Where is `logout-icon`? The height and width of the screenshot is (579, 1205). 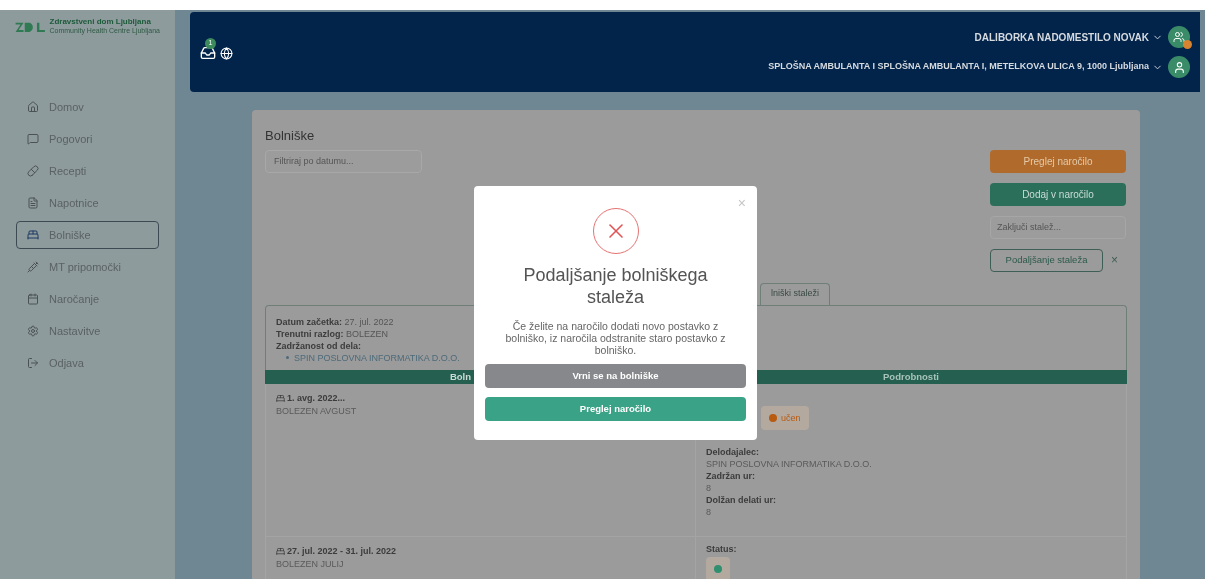 logout-icon is located at coordinates (33, 363).